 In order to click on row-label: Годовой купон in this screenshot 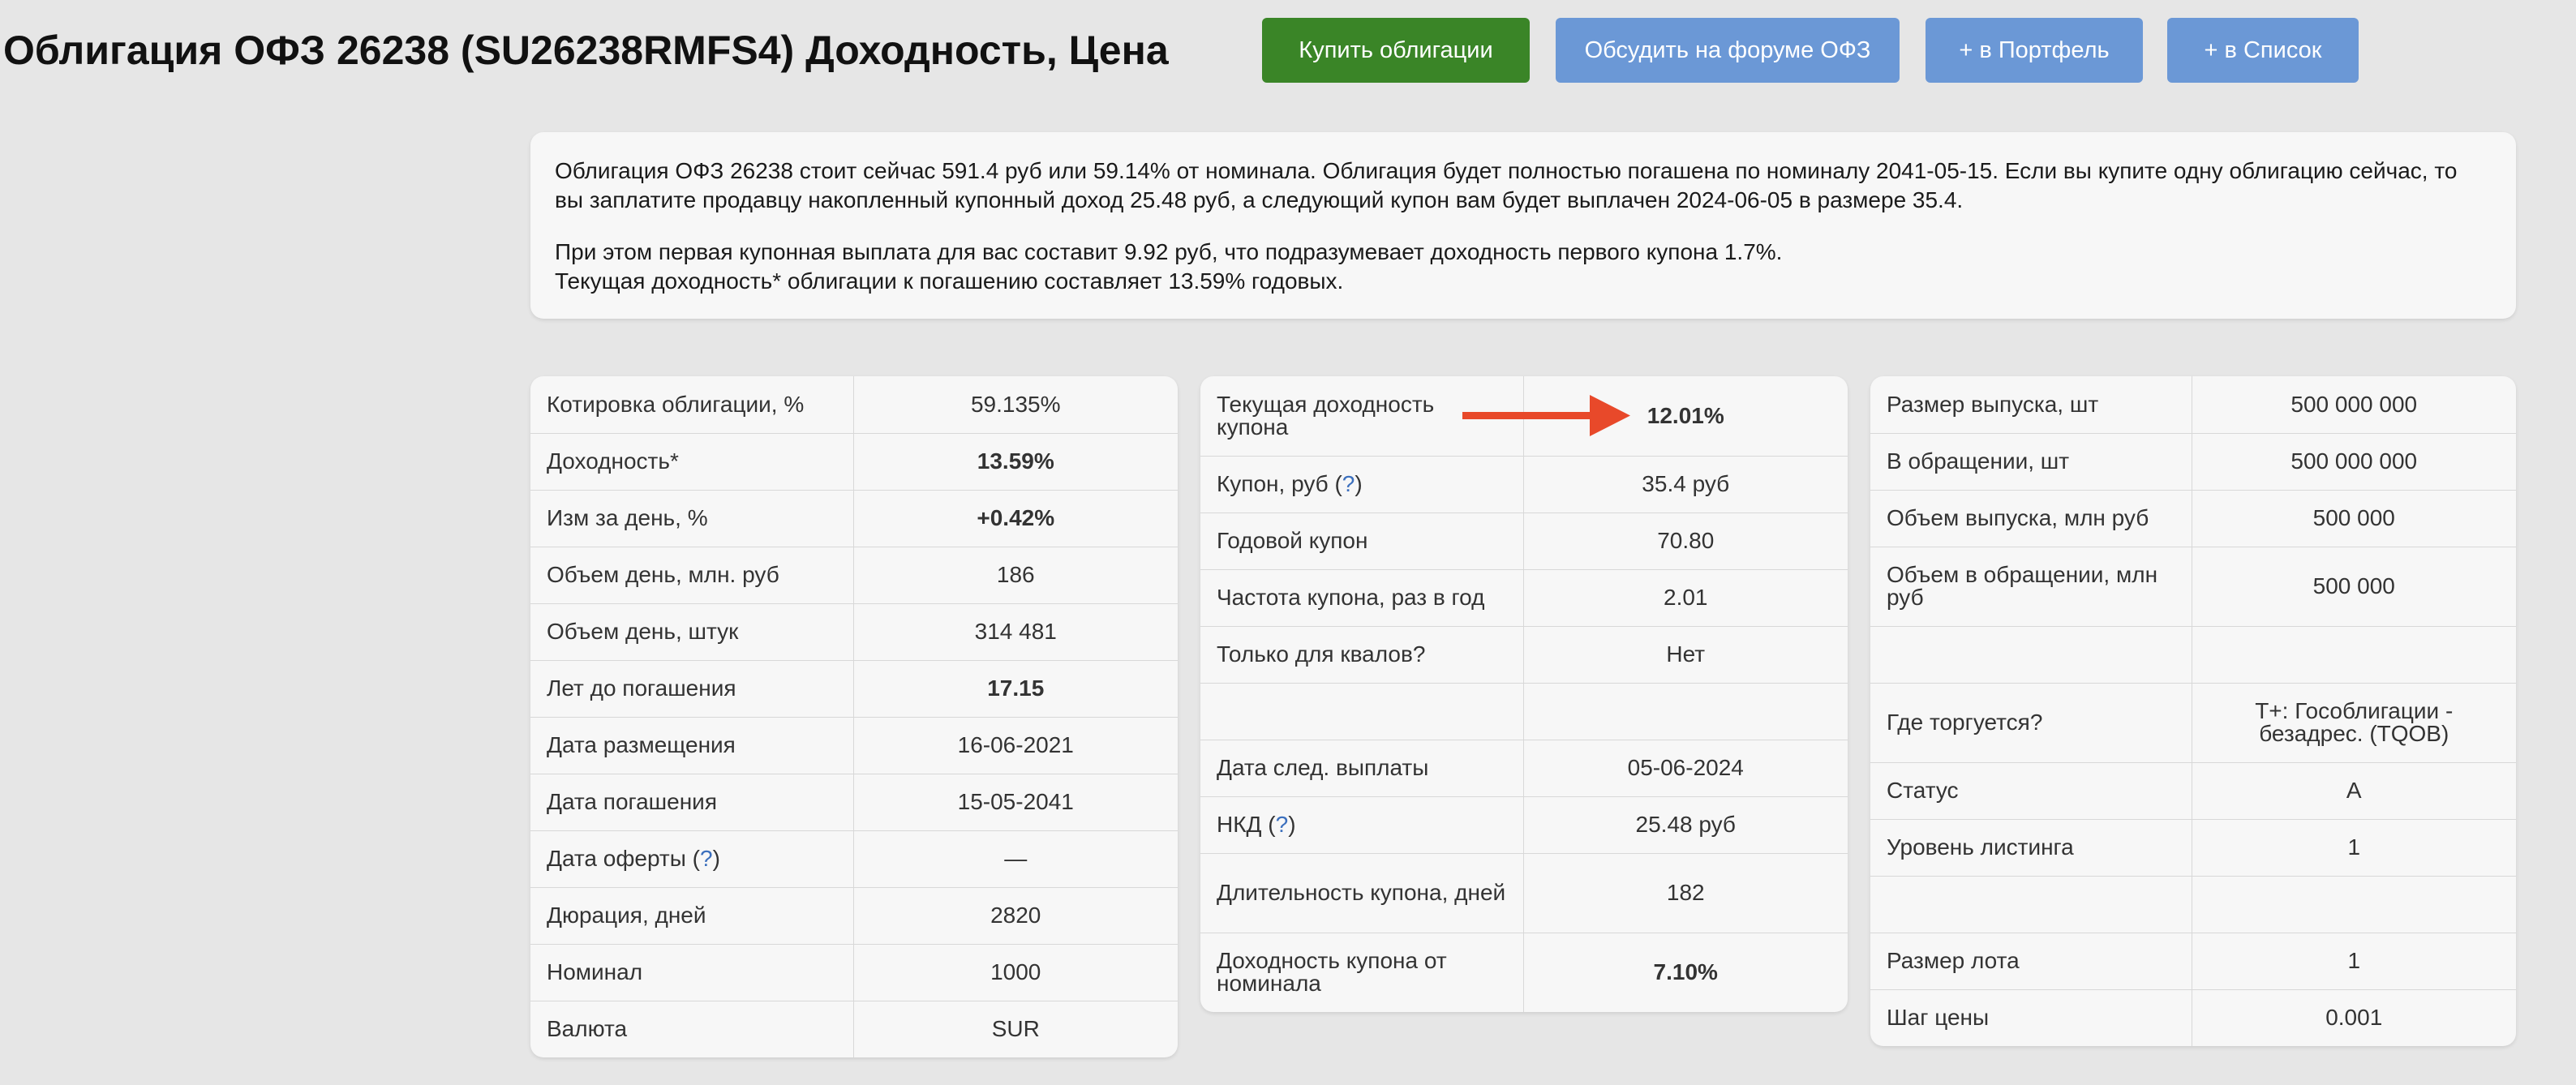, I will do `click(1362, 541)`.